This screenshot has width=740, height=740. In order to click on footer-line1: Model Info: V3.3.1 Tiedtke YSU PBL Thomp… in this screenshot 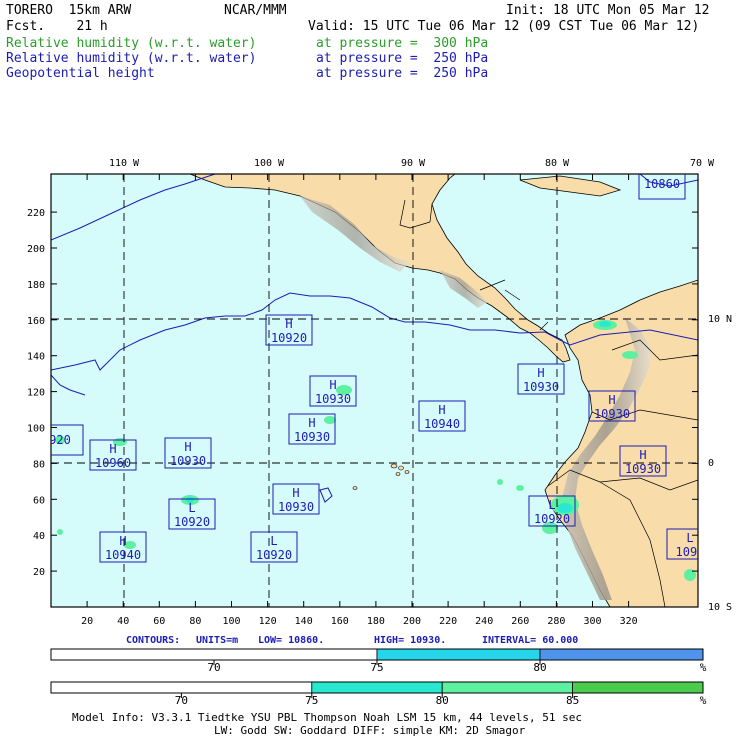, I will do `click(327, 717)`.